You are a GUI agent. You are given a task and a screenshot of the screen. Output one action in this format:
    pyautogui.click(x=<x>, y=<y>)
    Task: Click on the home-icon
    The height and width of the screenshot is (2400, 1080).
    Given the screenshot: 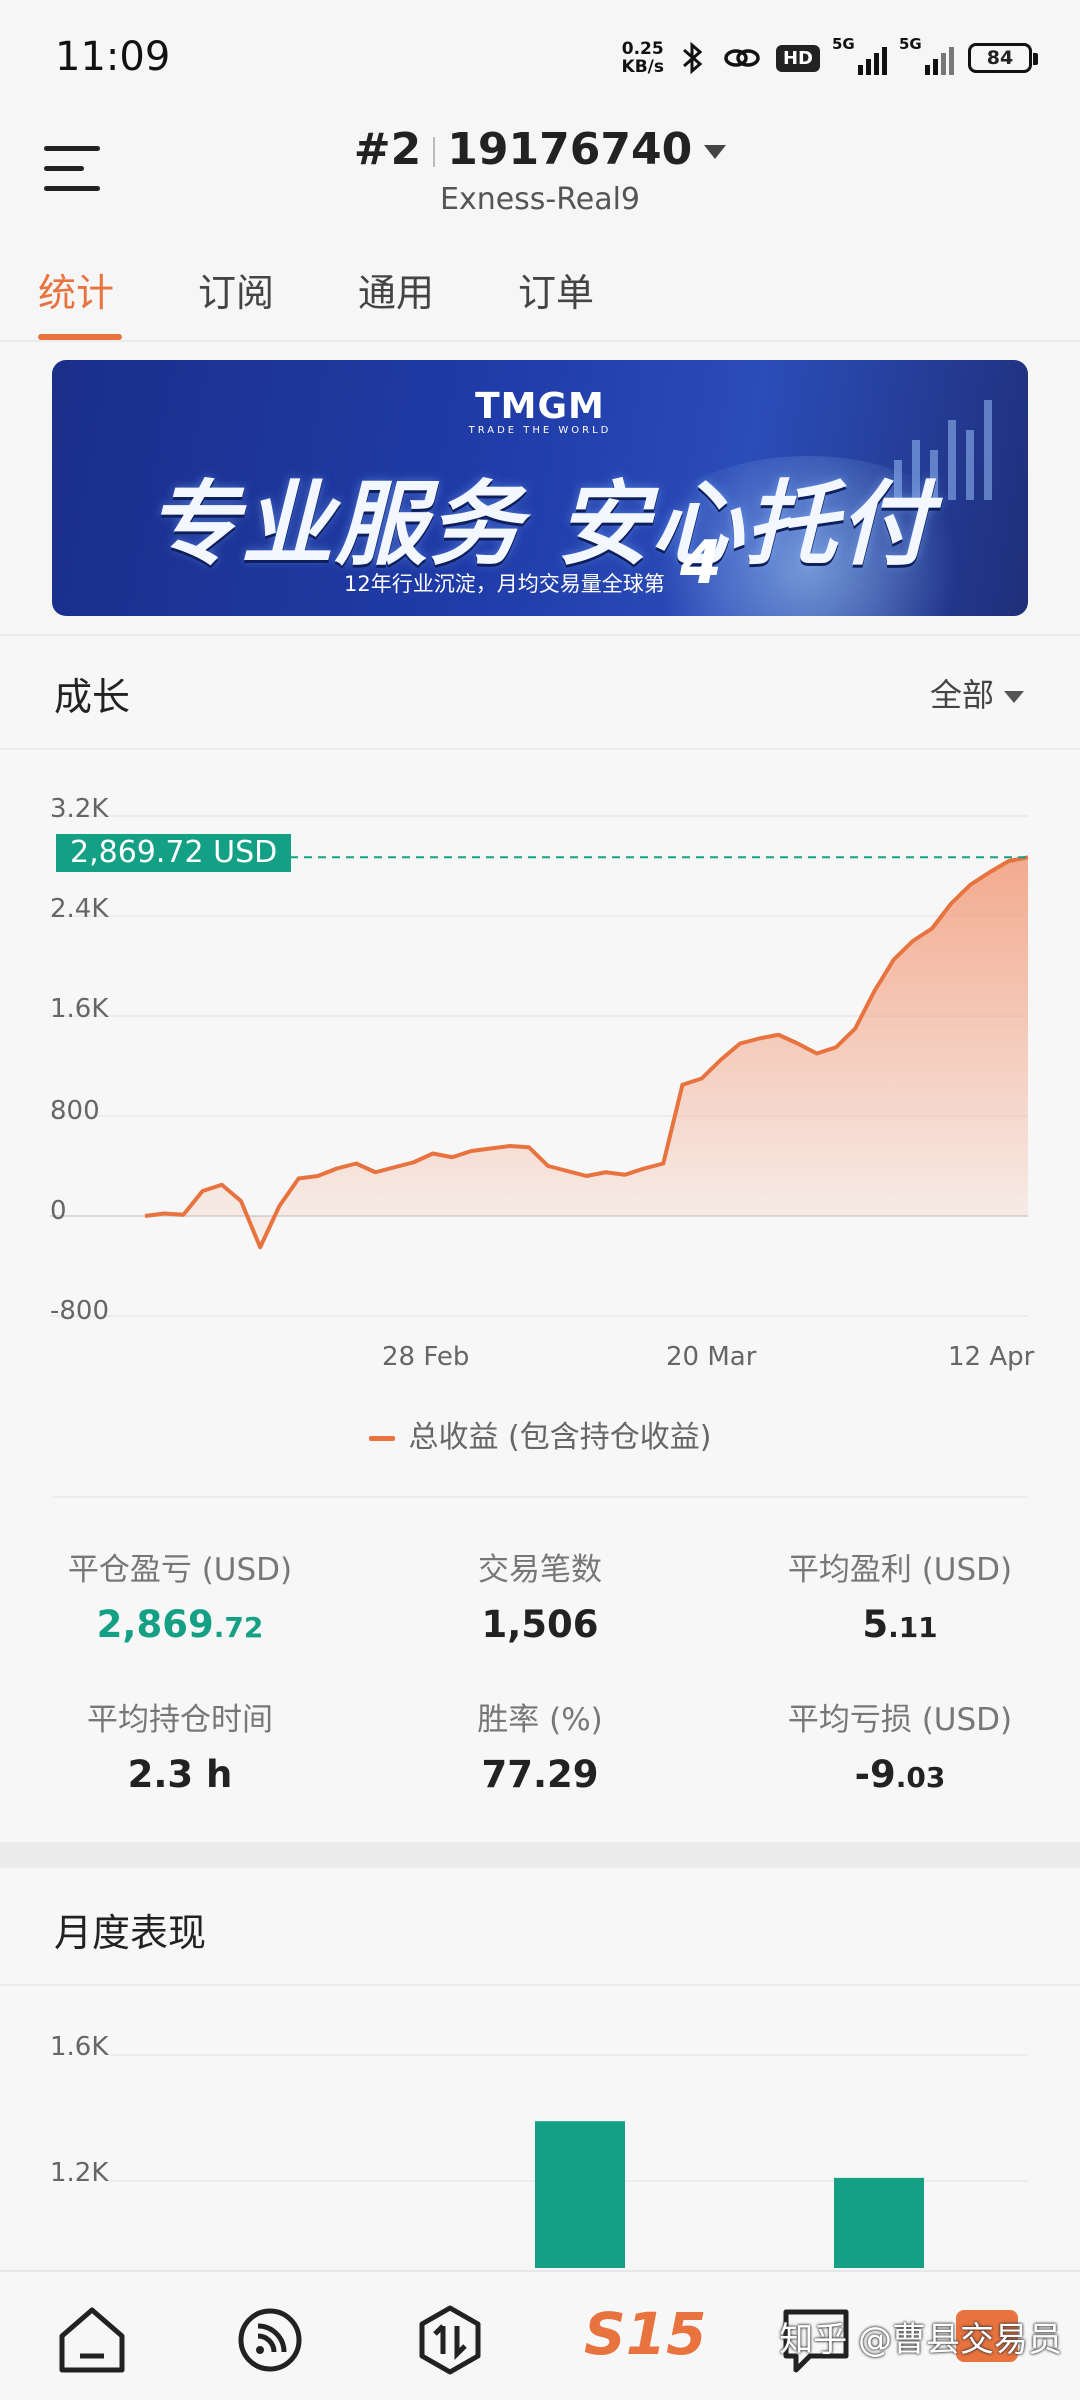 What is the action you would take?
    pyautogui.click(x=92, y=2340)
    